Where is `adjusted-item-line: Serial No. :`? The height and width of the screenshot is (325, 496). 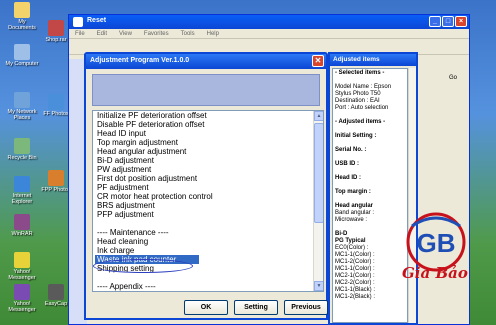
adjusted-item-line: Serial No. : is located at coordinates (351, 150).